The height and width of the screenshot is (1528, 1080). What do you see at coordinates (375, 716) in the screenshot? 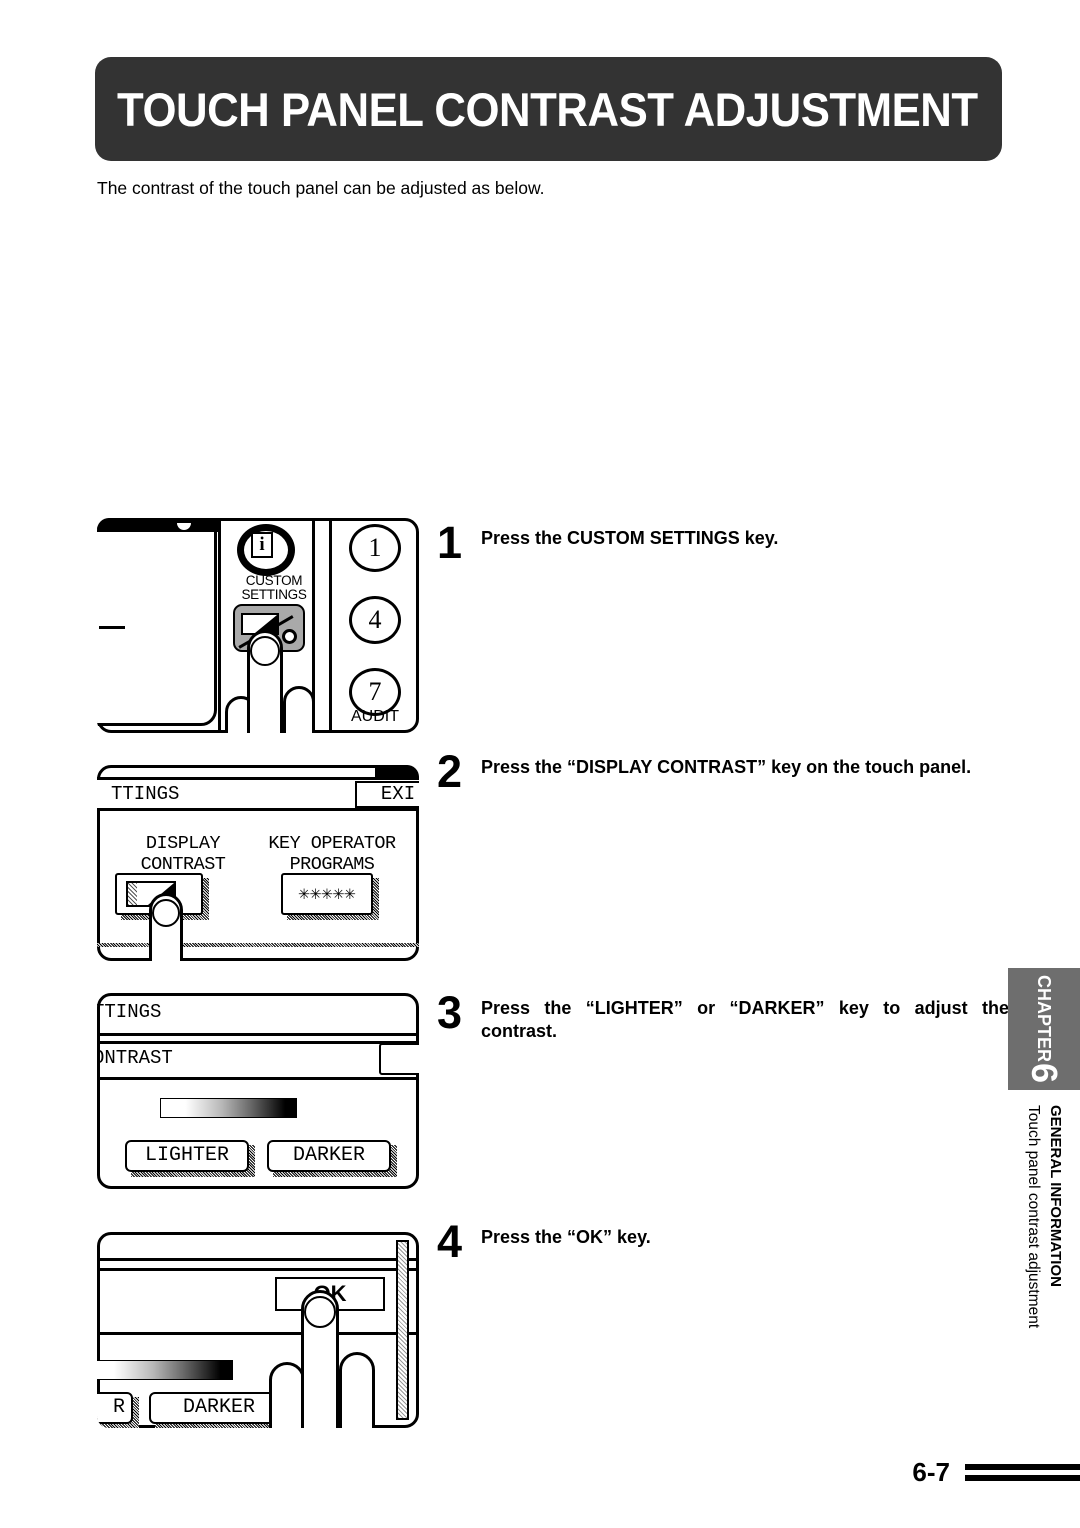
I see `audit-label: AUDIT` at bounding box center [375, 716].